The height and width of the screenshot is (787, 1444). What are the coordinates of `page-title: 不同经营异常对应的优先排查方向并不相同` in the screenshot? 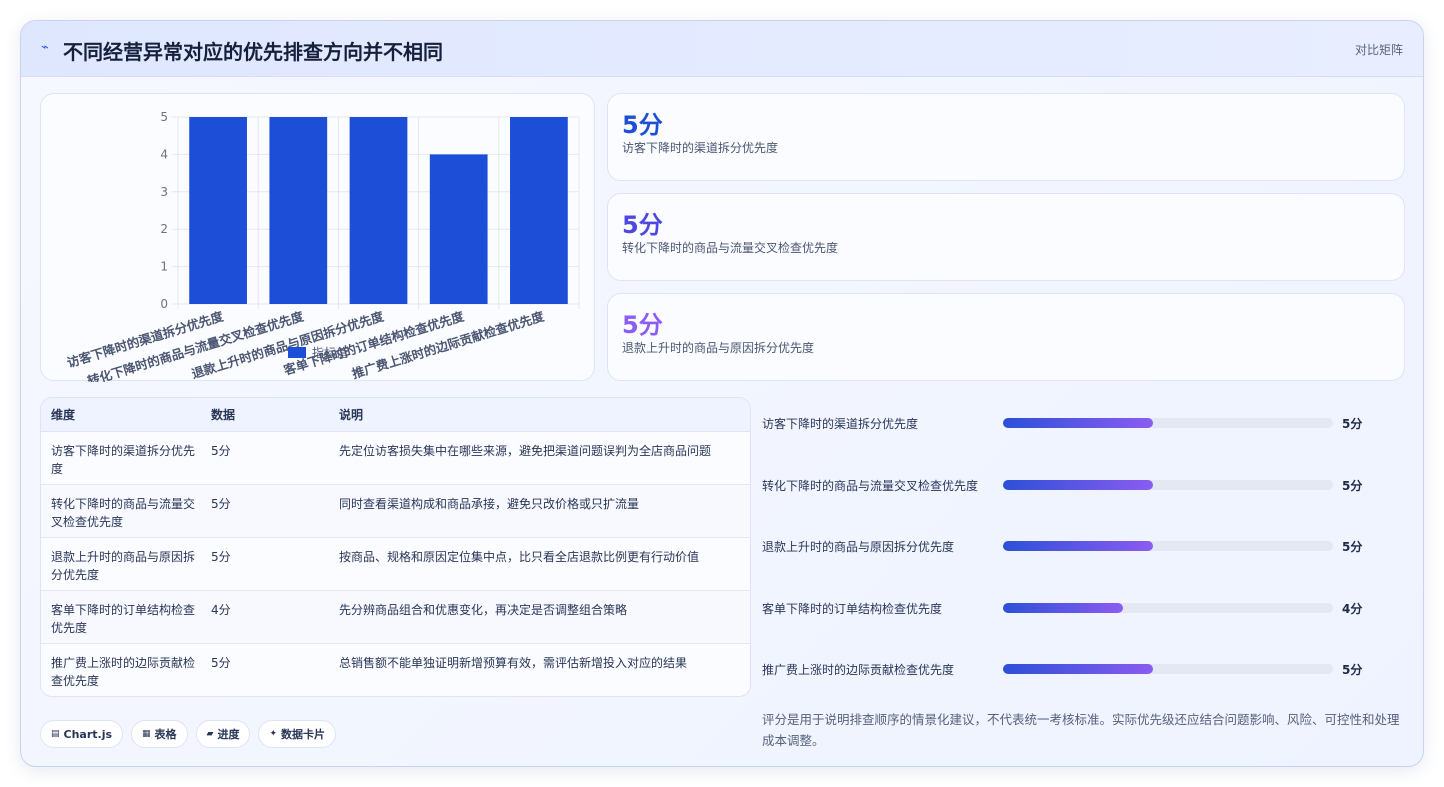 It's located at (253, 52).